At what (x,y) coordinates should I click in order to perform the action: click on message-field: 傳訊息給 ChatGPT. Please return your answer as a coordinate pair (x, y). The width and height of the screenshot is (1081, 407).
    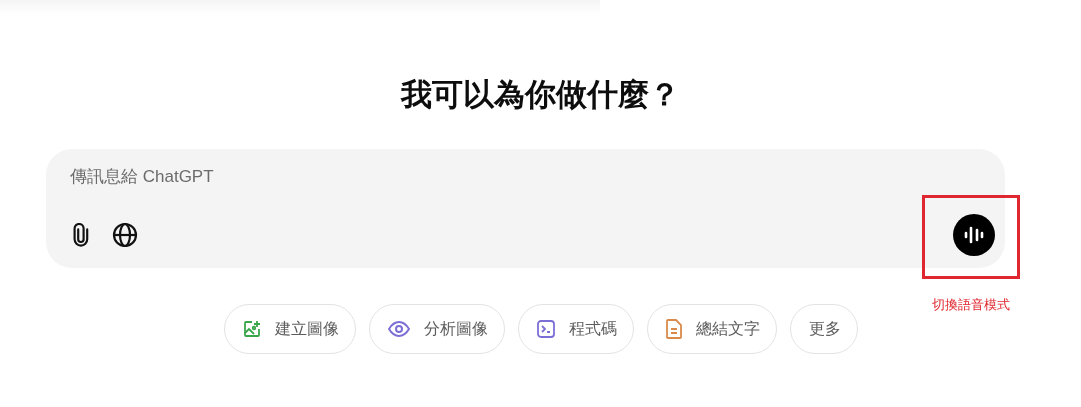
    Looking at the image, I should click on (320, 177).